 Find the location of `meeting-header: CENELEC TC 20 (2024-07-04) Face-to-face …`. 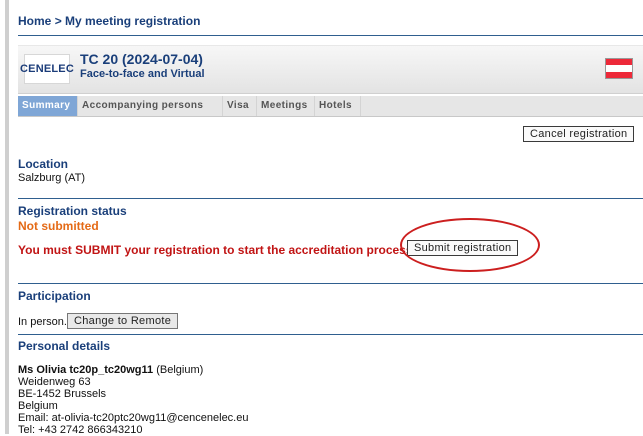

meeting-header: CENELEC TC 20 (2024-07-04) Face-to-face … is located at coordinates (330, 69).